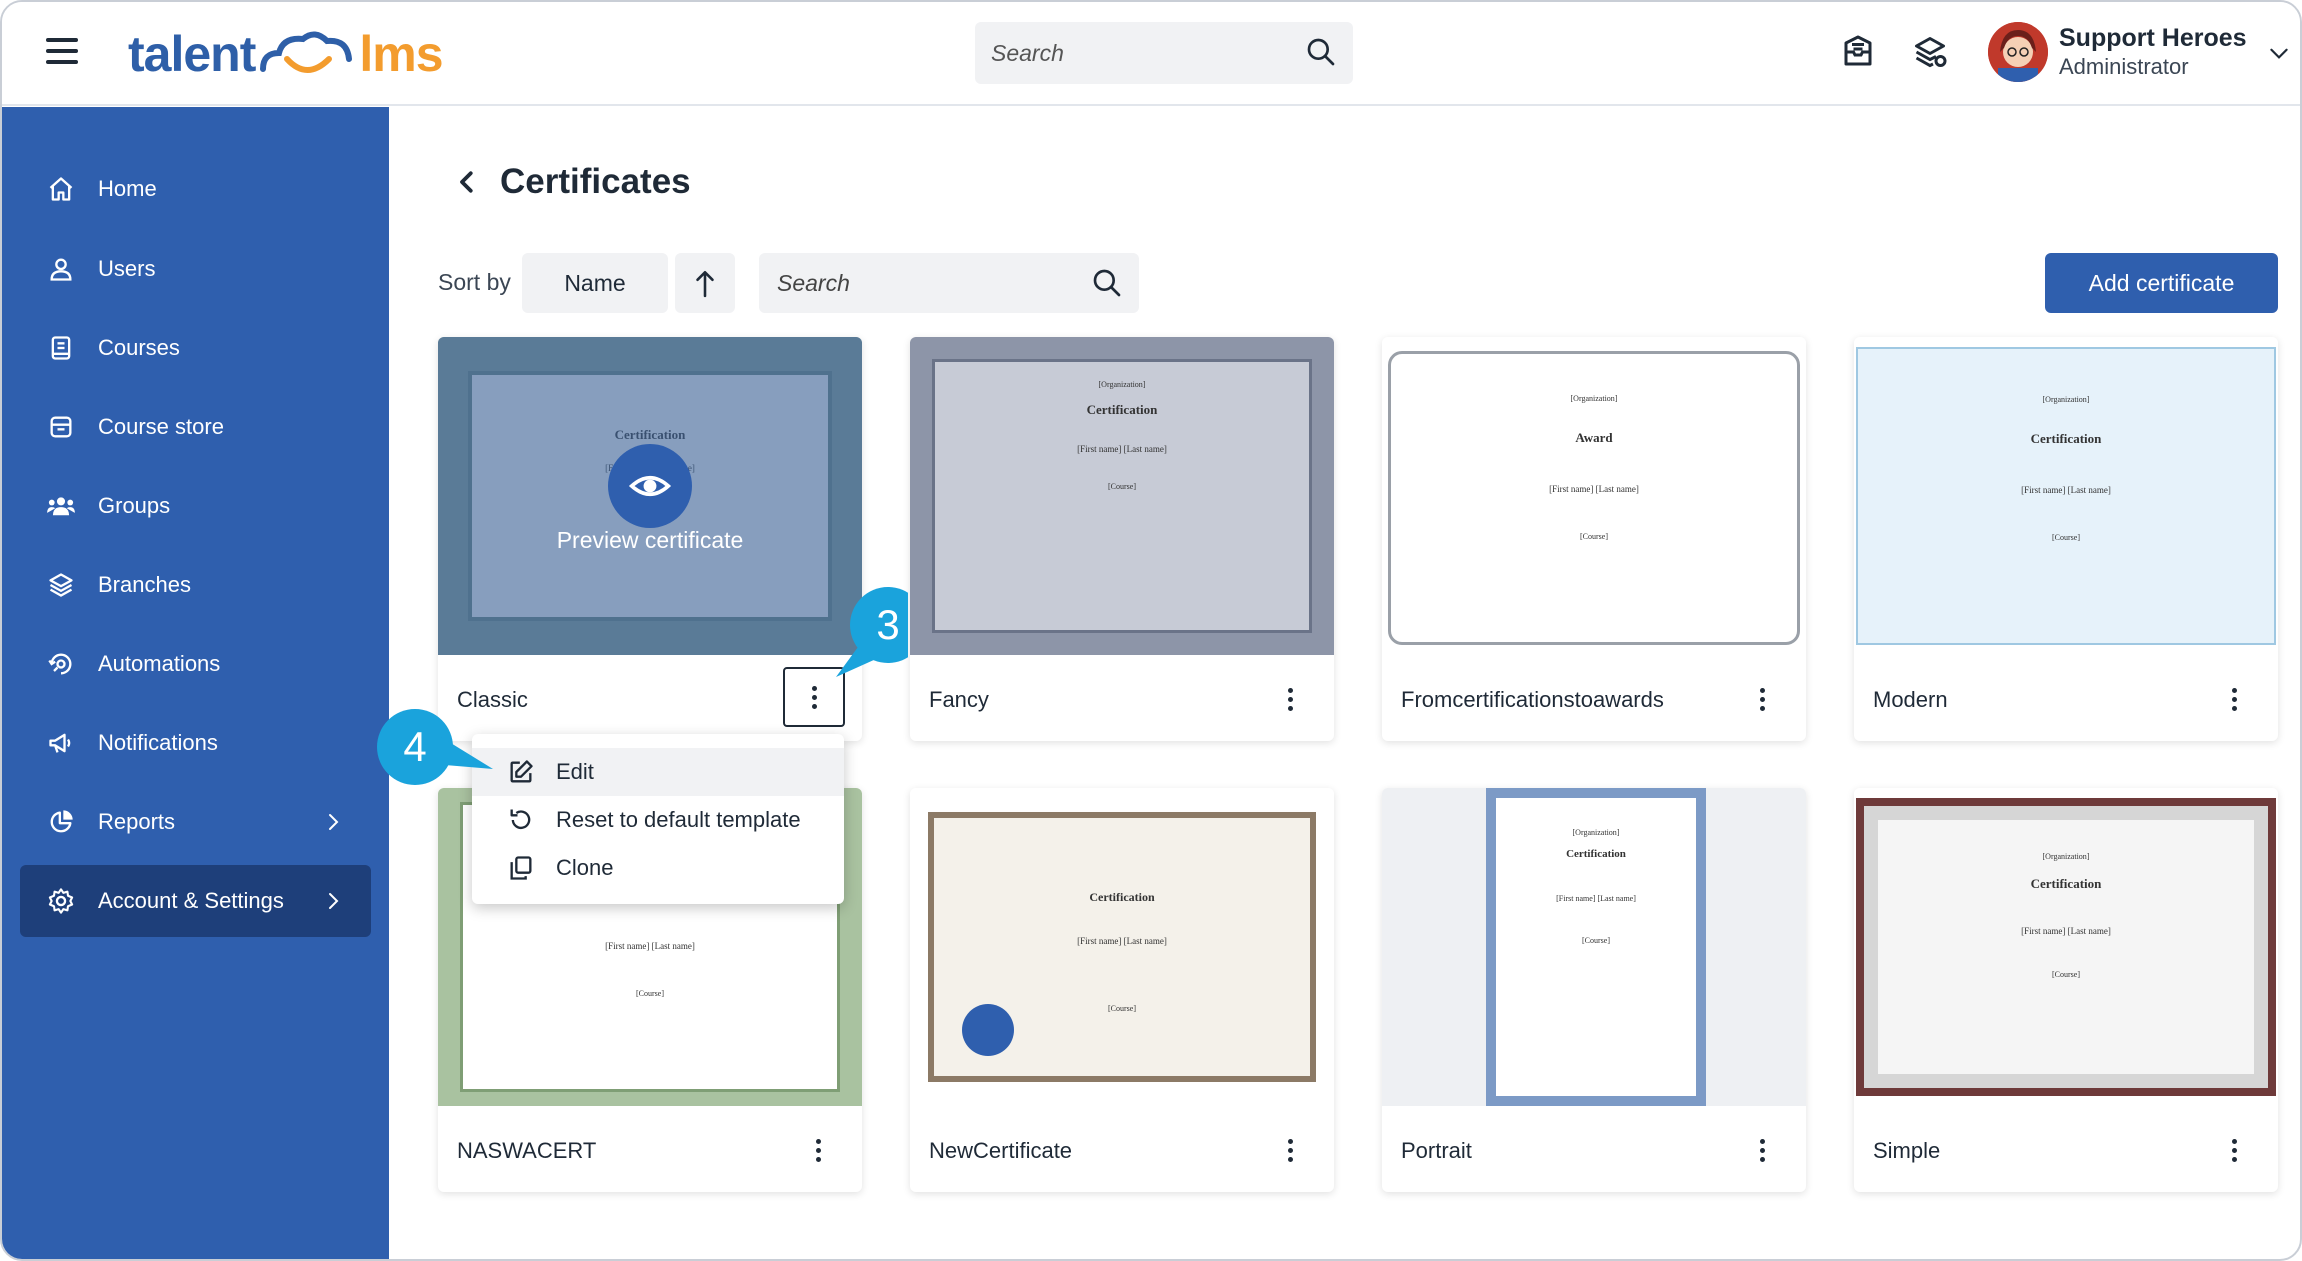  I want to click on layers-switch-icon, so click(1930, 52).